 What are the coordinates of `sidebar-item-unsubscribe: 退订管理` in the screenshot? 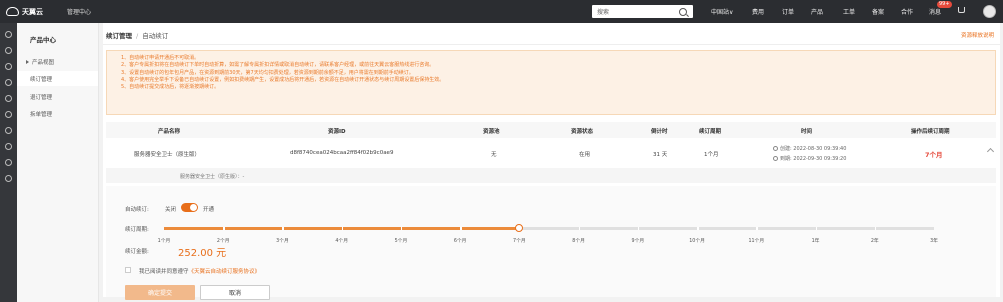 It's located at (41, 97).